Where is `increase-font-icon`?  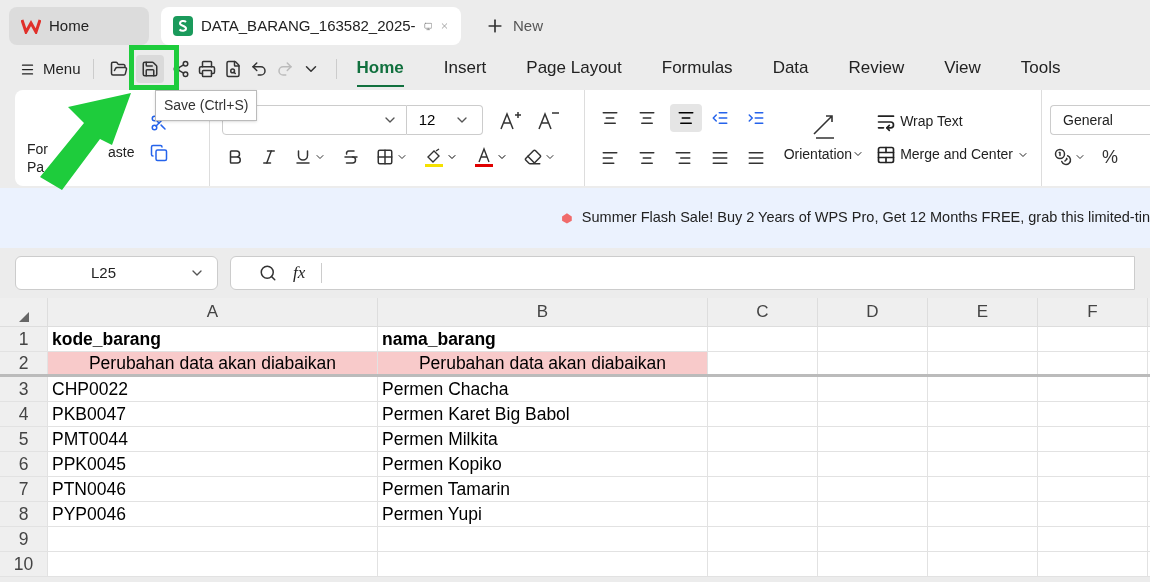 increase-font-icon is located at coordinates (509, 120).